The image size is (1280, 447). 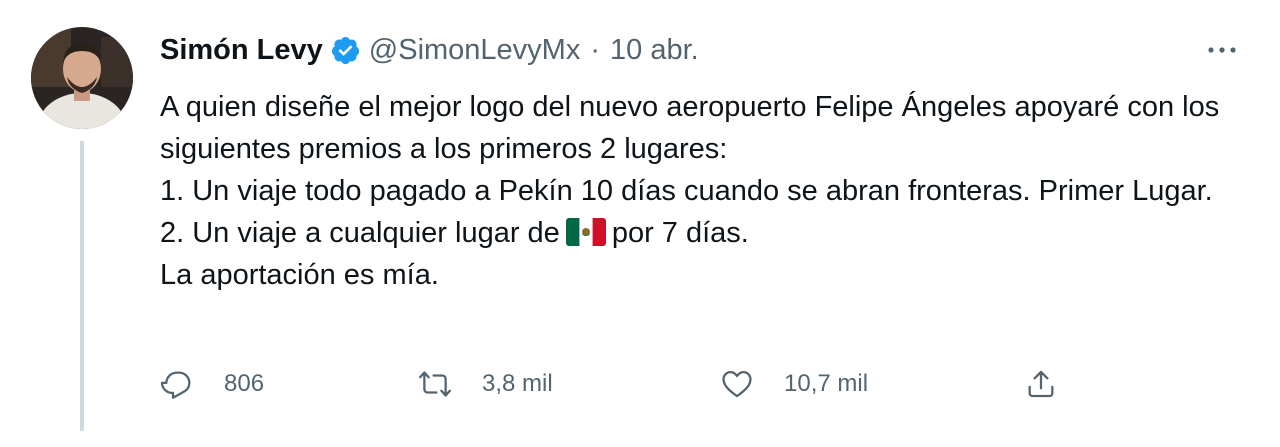 I want to click on reply-button: 806, so click(x=212, y=384).